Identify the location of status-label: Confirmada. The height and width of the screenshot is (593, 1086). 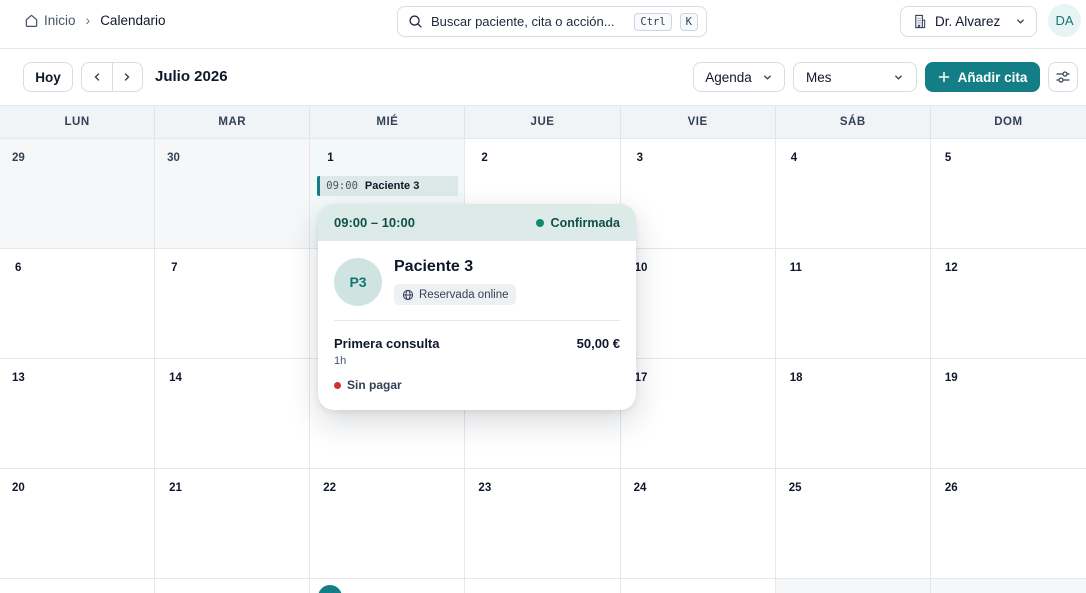
(585, 222).